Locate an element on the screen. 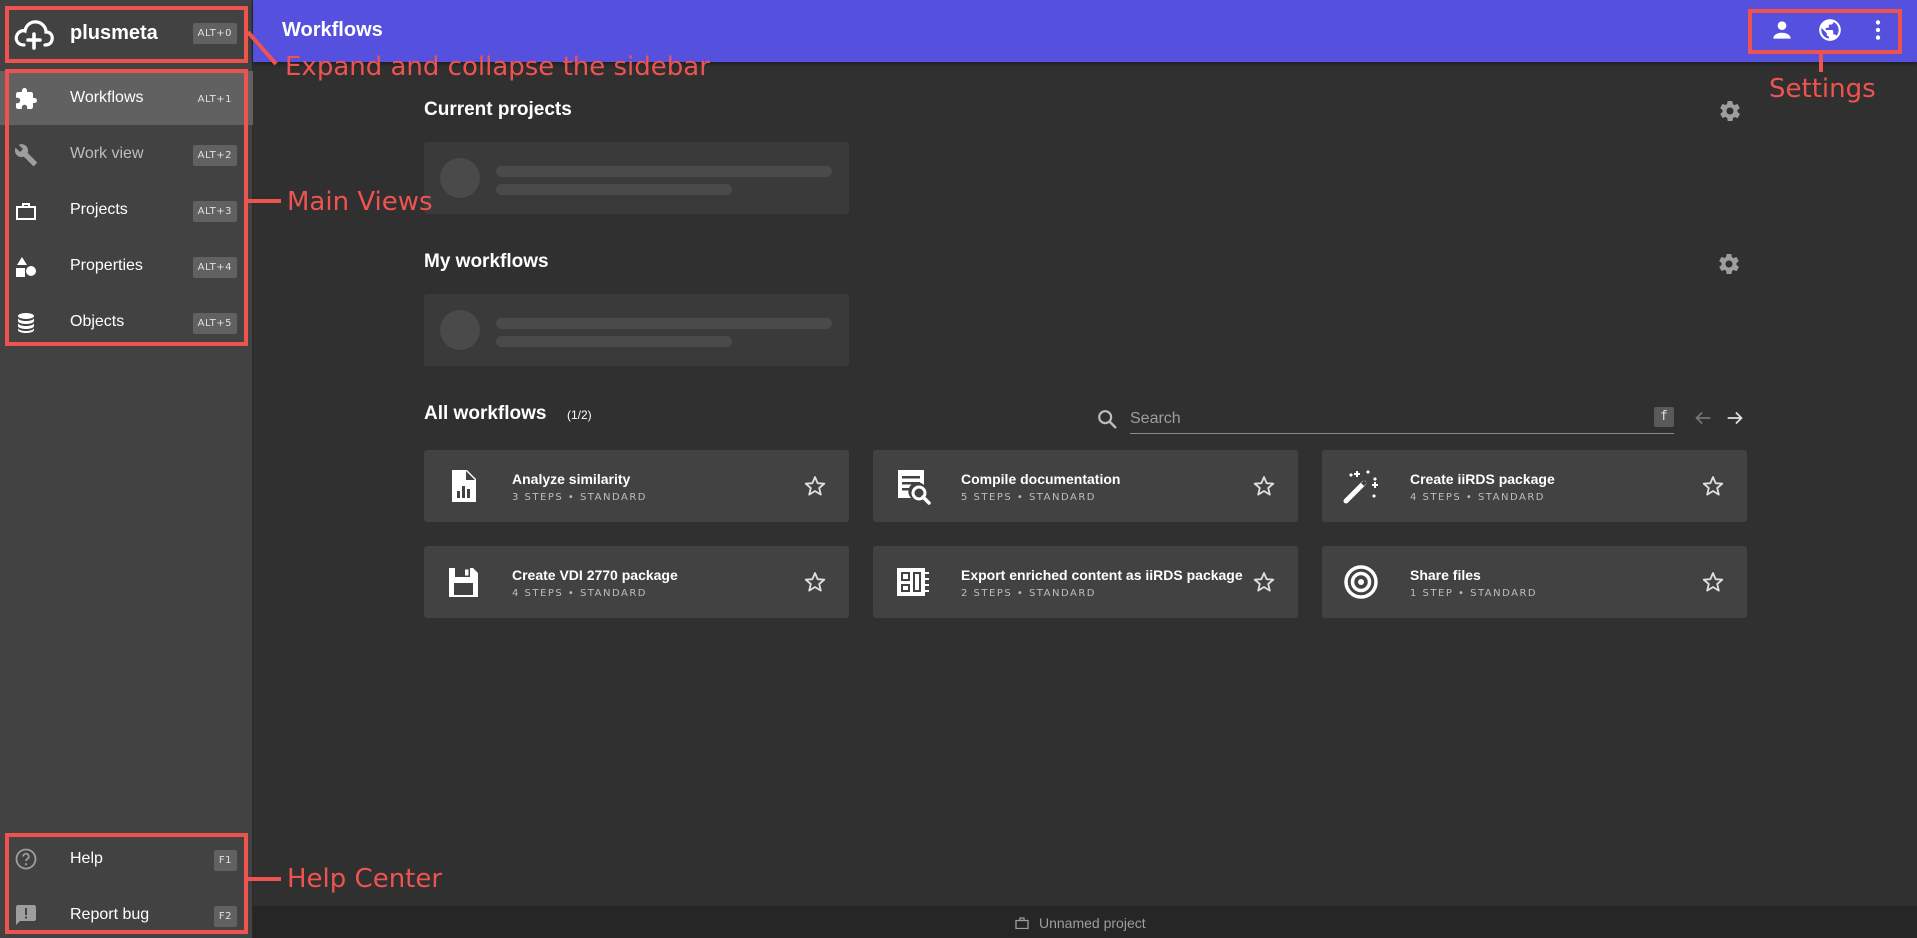 Image resolution: width=1917 pixels, height=938 pixels. card-subtitle: 1 STEP • STANDARD is located at coordinates (1474, 593).